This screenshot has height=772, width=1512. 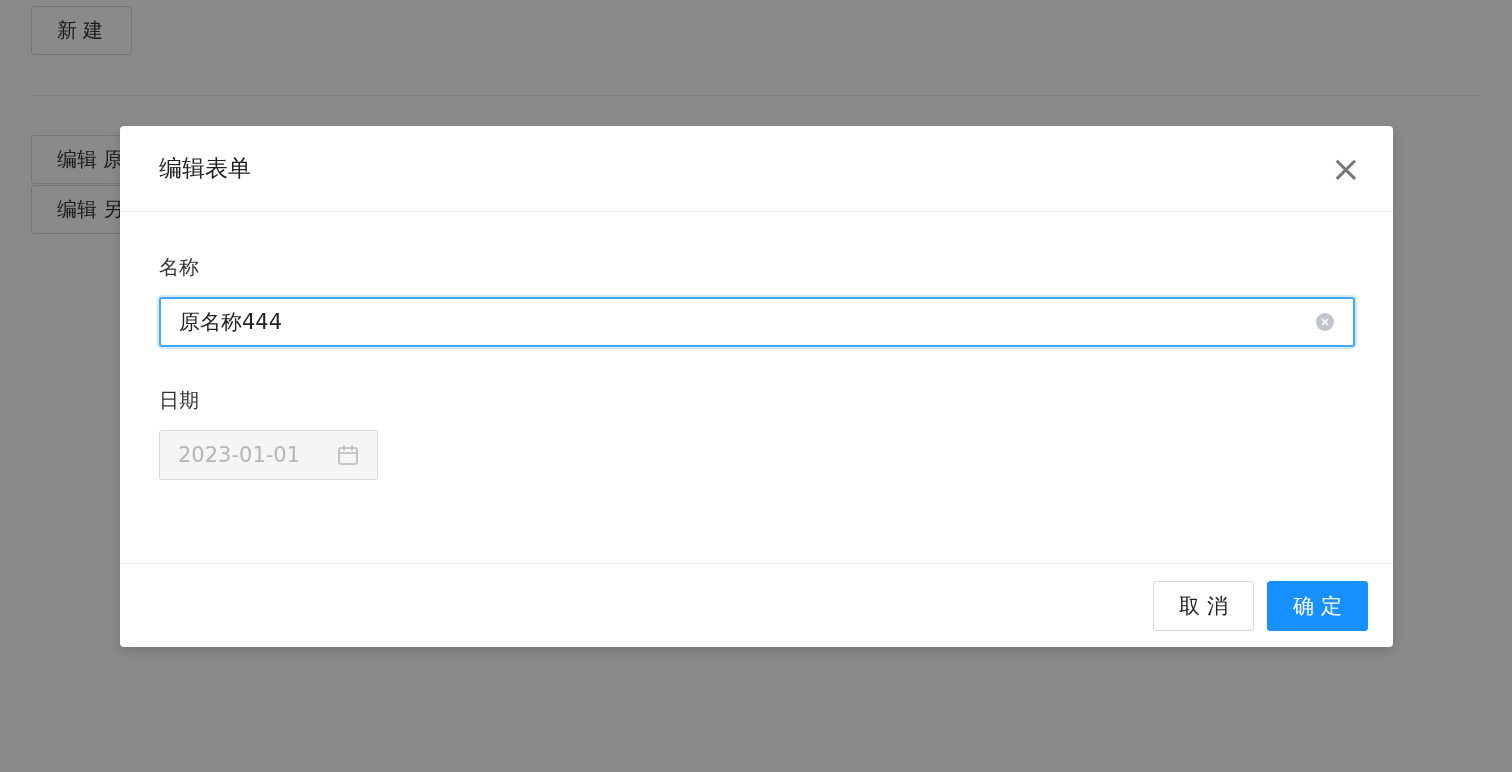 I want to click on confirm-button: 确 定, so click(x=1317, y=605).